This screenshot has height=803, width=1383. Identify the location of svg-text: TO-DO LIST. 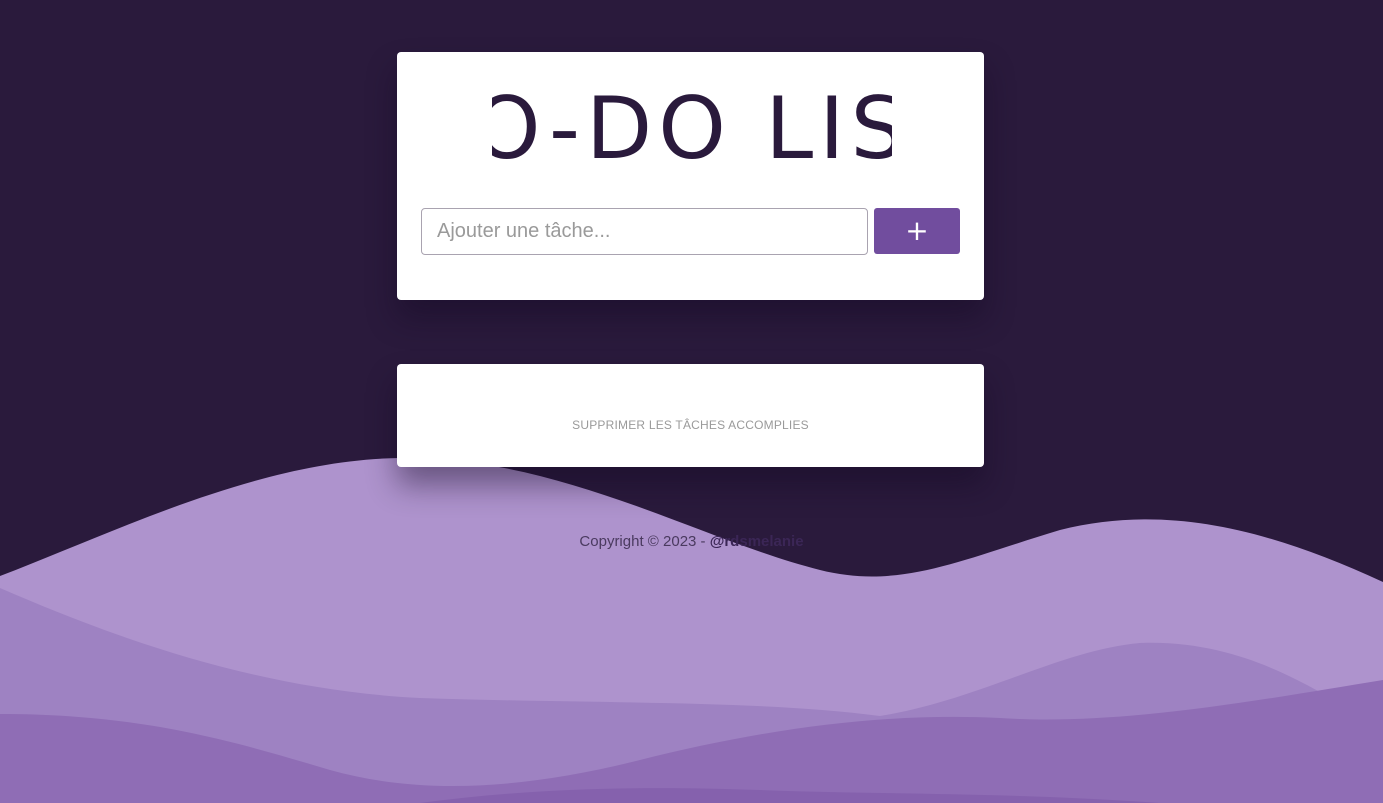
(692, 125).